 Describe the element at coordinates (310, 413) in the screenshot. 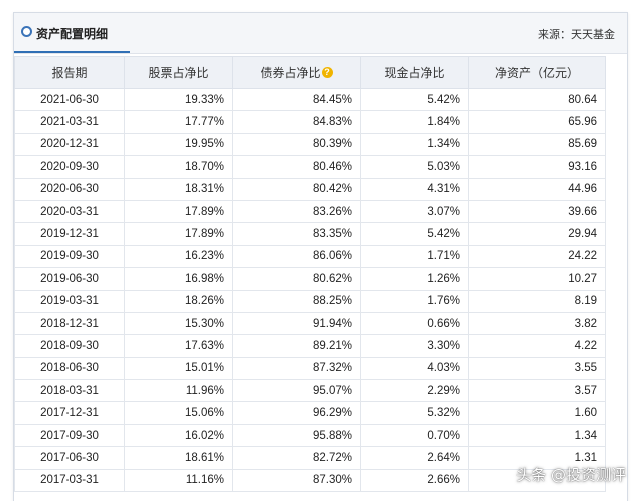

I see `table-row: 2017-12-31 15.06% 96.29% 5.32% 1.60` at that location.